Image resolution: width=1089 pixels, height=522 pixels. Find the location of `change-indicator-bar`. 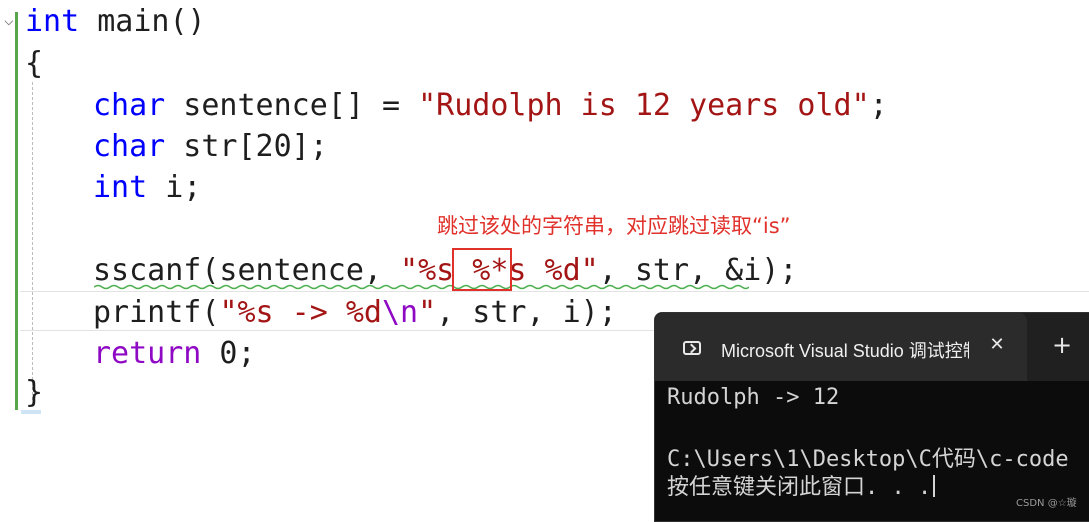

change-indicator-bar is located at coordinates (16, 211).